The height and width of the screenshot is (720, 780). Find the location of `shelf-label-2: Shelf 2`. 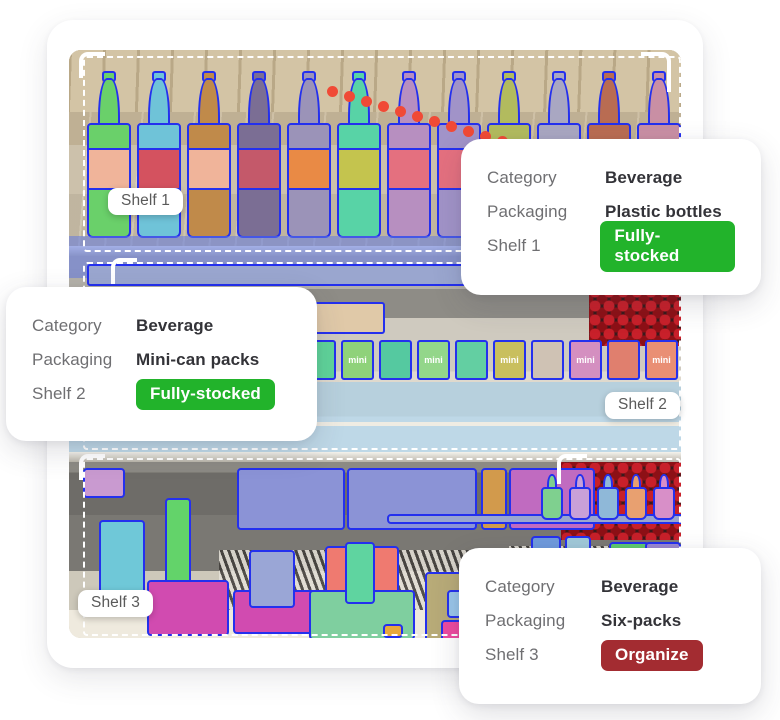

shelf-label-2: Shelf 2 is located at coordinates (642, 405).